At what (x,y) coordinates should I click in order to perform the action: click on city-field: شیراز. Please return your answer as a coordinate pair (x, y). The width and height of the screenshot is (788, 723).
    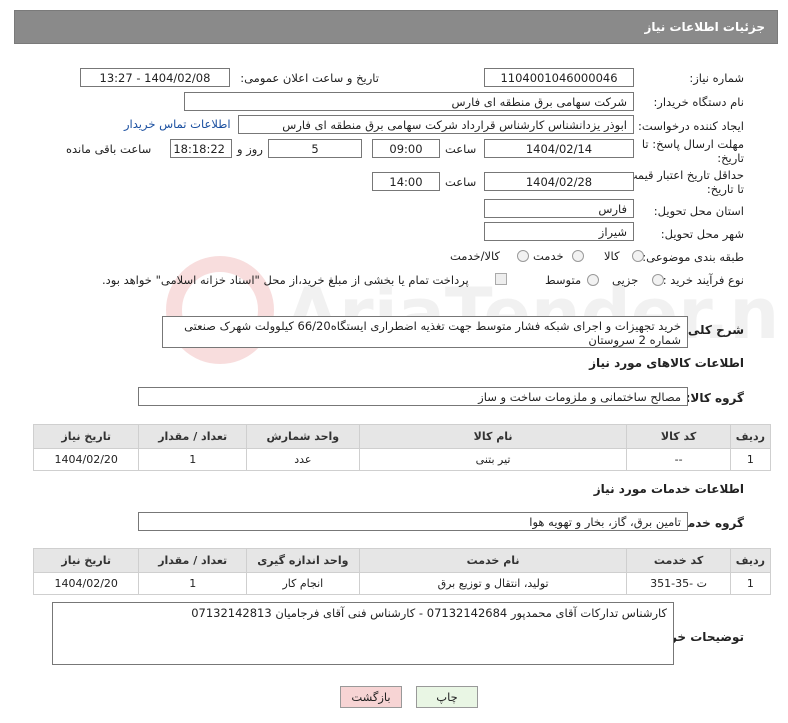
    Looking at the image, I should click on (559, 231).